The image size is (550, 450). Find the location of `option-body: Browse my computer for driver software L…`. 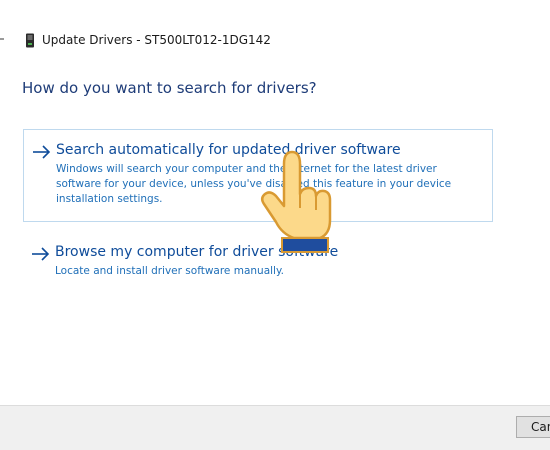

option-body: Browse my computer for driver software L… is located at coordinates (265, 261).